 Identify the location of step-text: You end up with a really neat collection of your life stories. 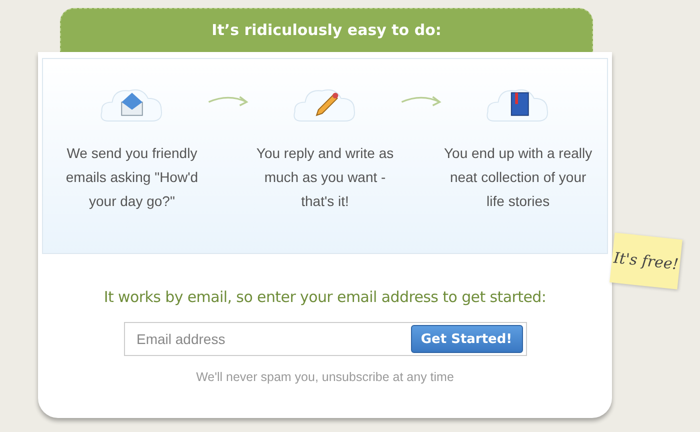
(518, 177).